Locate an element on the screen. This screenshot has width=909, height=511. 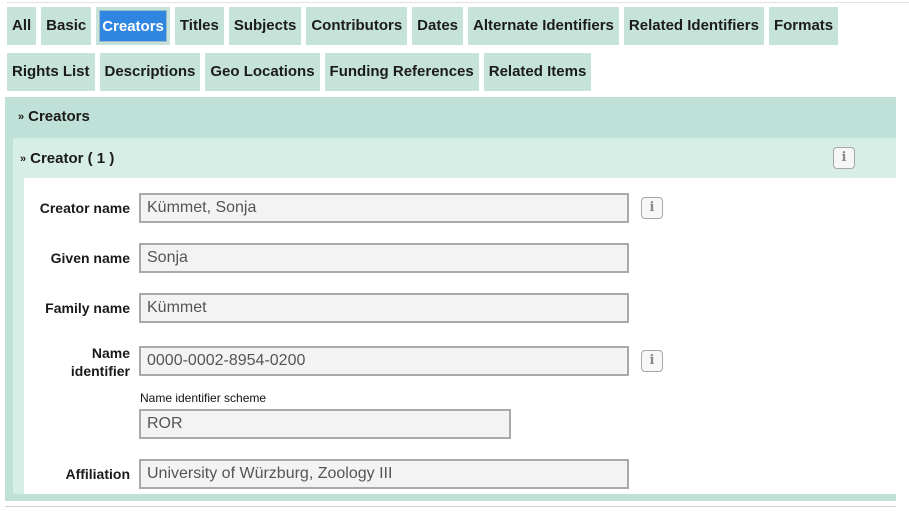
tab-contributors: Contributors is located at coordinates (357, 26).